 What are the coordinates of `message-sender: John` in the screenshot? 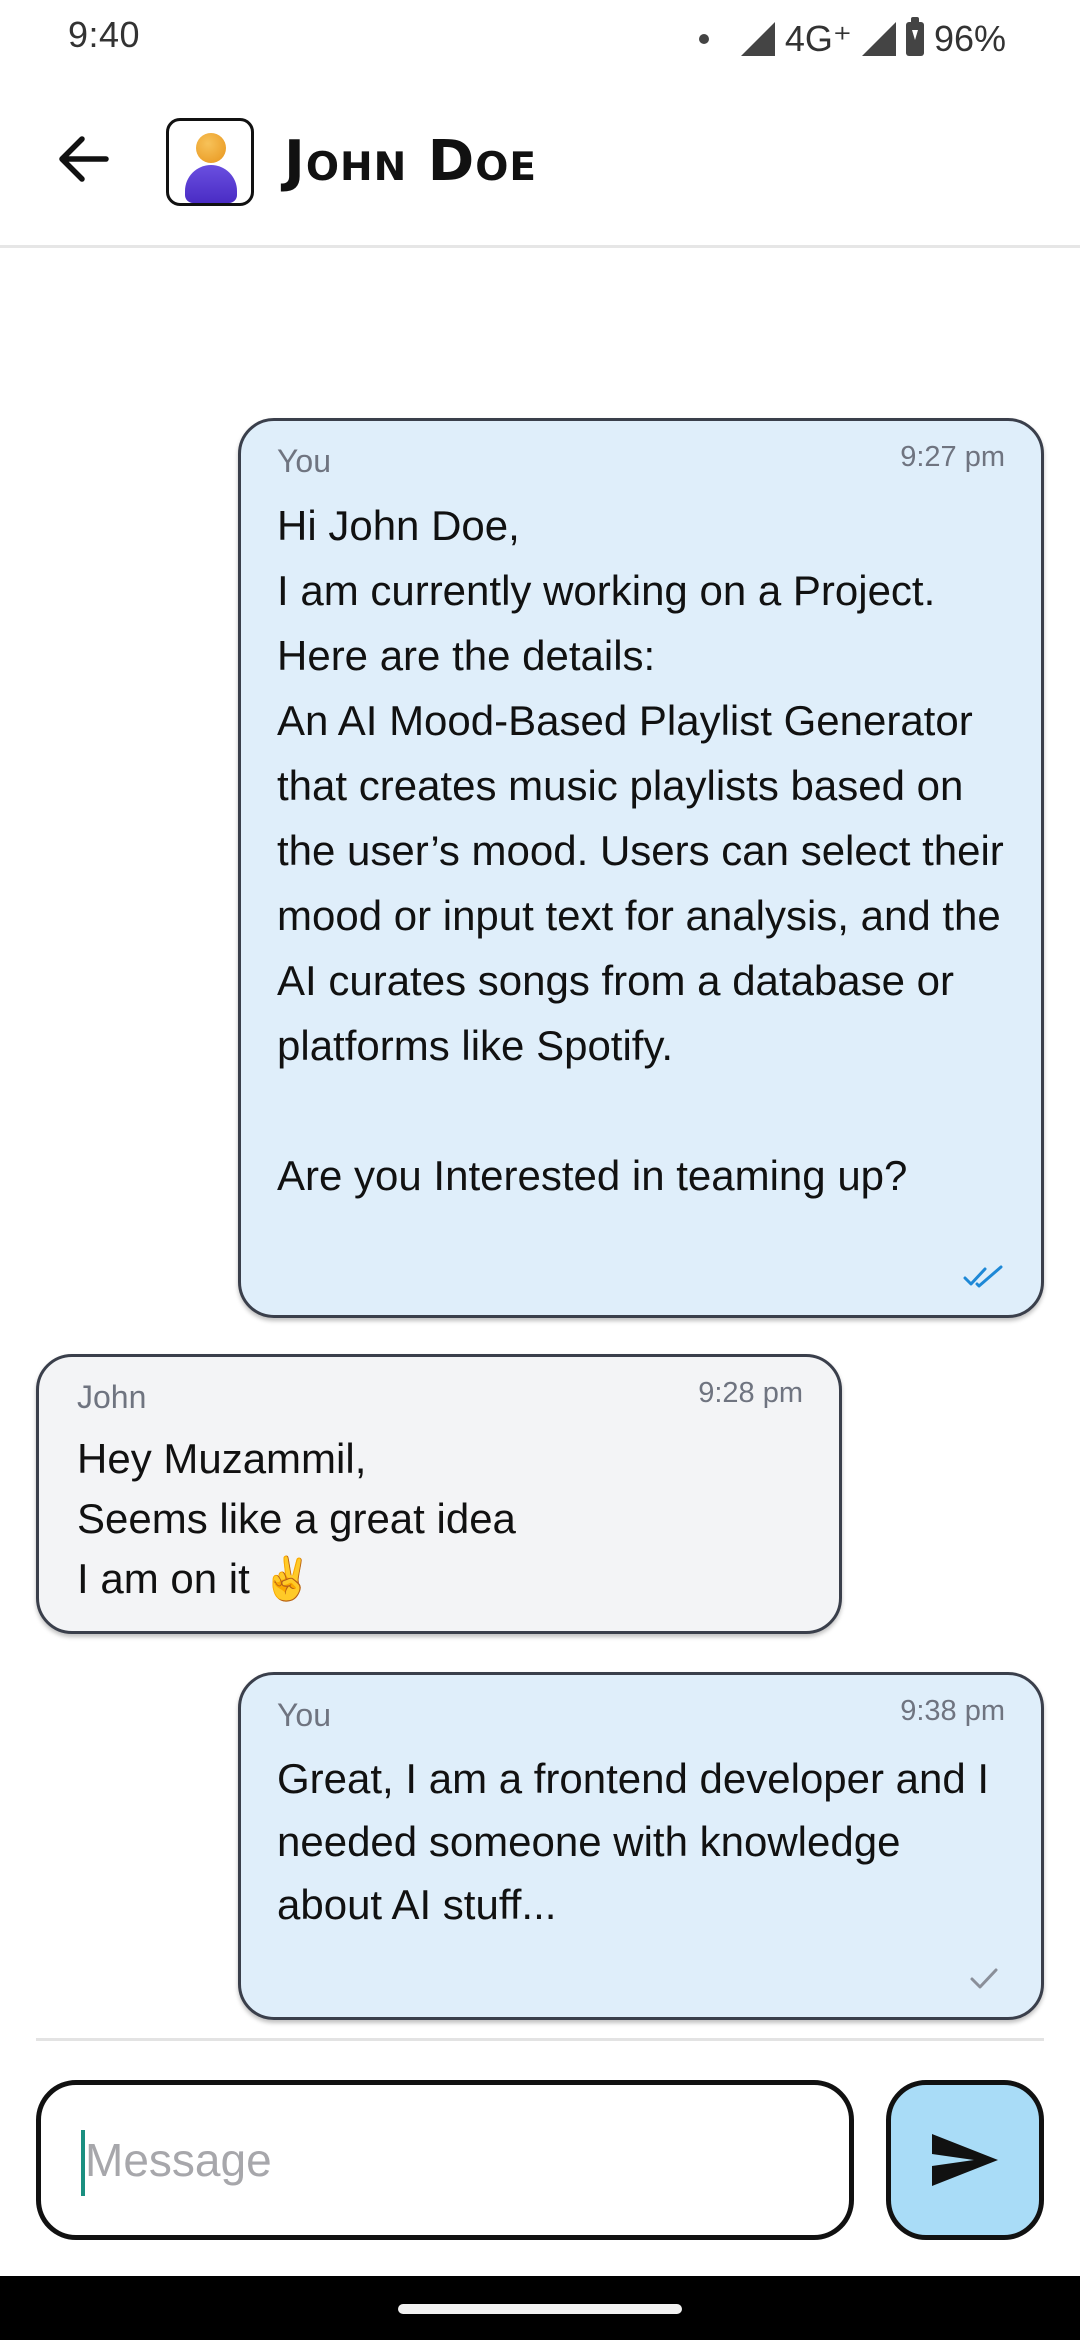 It's located at (112, 1397).